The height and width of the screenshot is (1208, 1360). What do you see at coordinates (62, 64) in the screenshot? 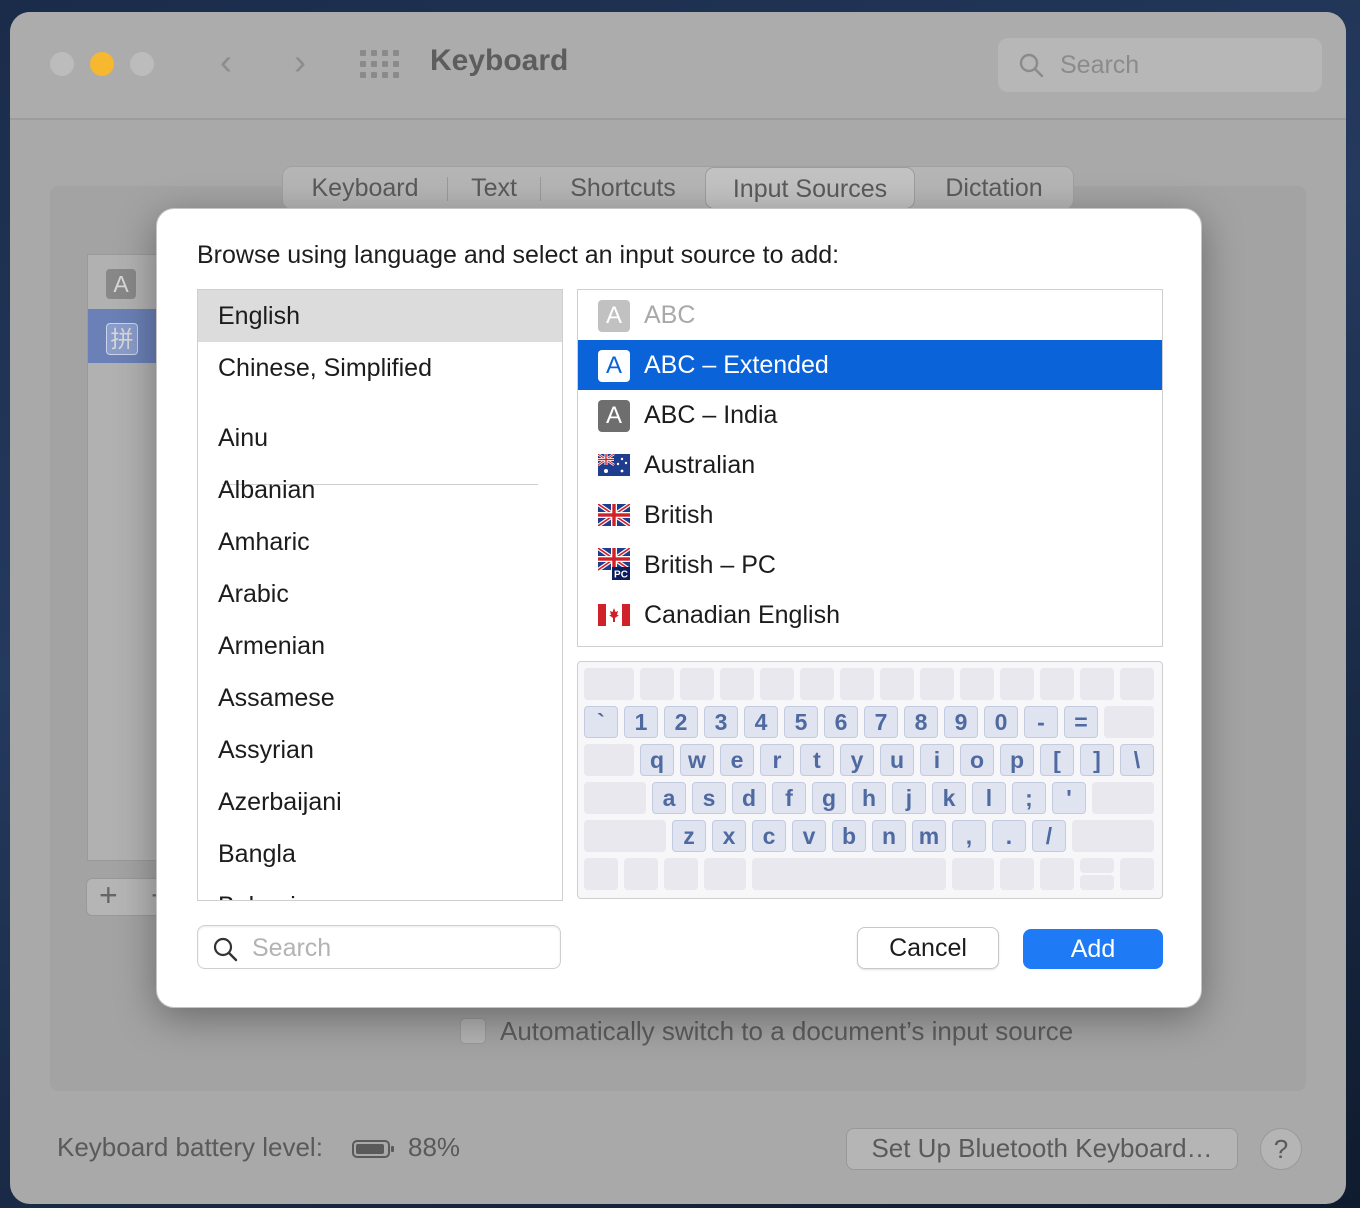
I see `close-window-button` at bounding box center [62, 64].